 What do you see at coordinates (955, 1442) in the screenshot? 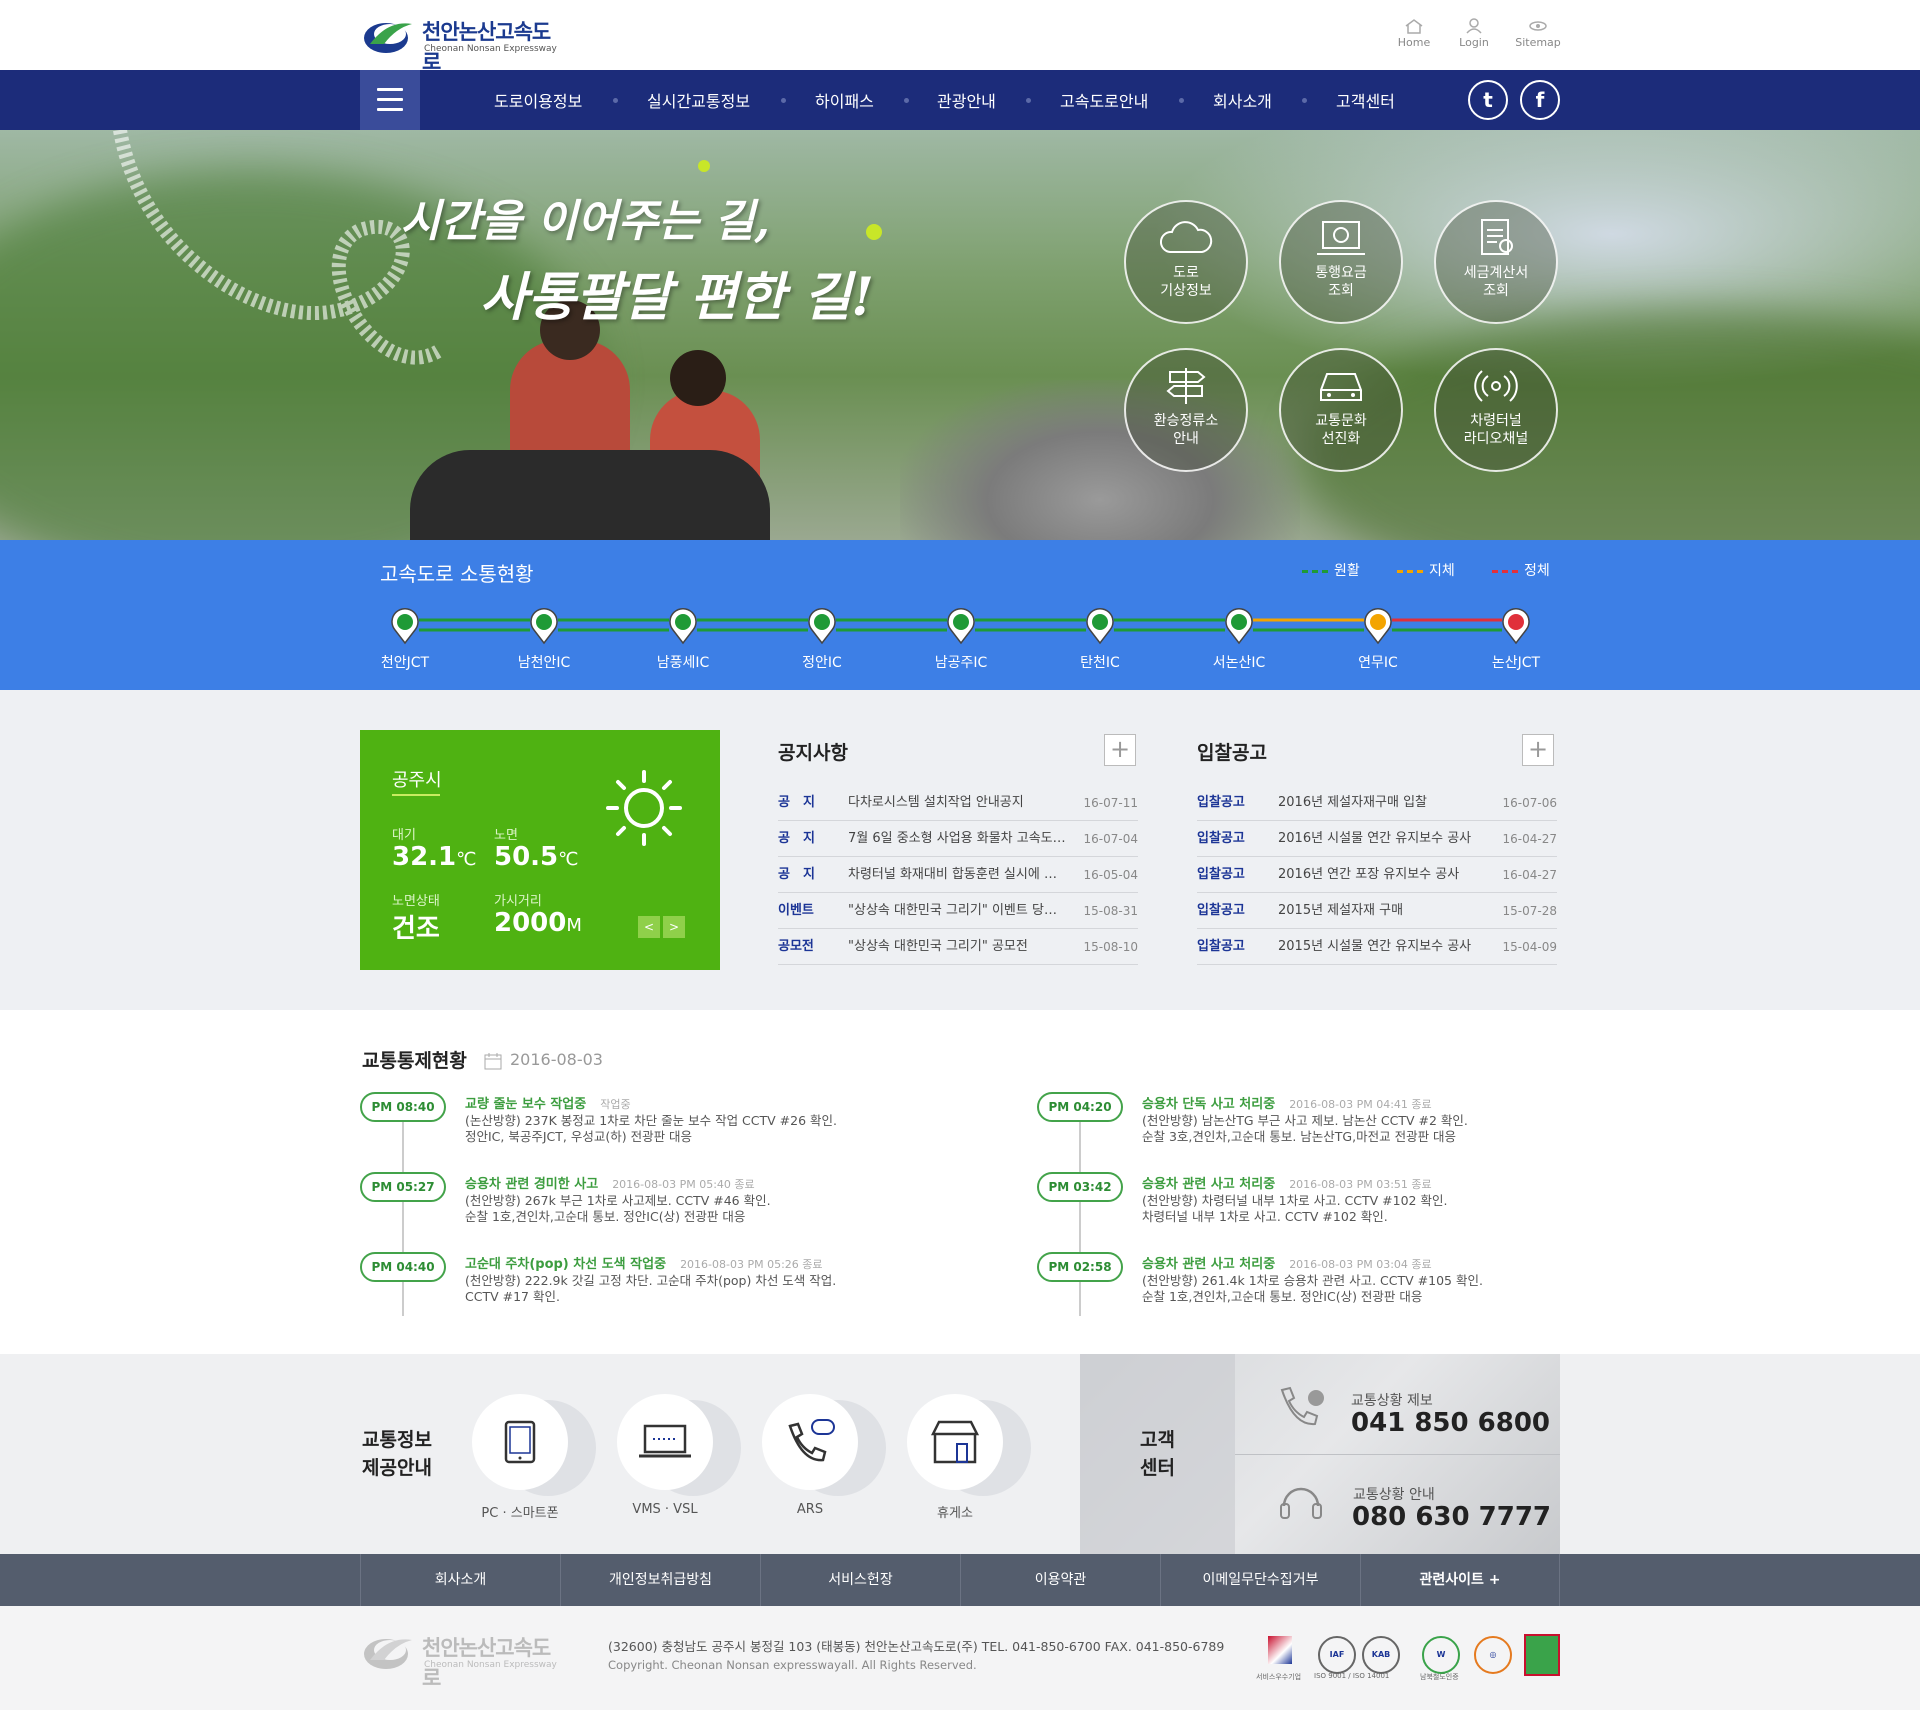
I see `rest-area-button` at bounding box center [955, 1442].